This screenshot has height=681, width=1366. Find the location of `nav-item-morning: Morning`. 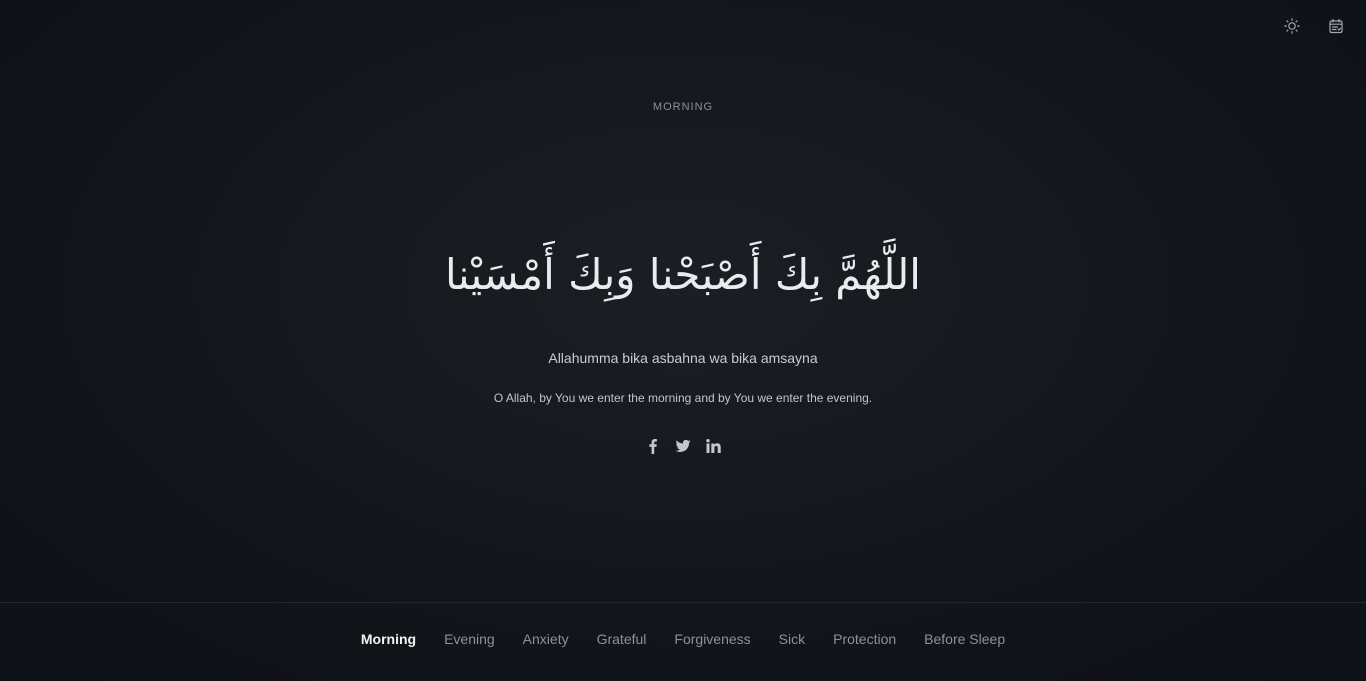

nav-item-morning: Morning is located at coordinates (388, 639).